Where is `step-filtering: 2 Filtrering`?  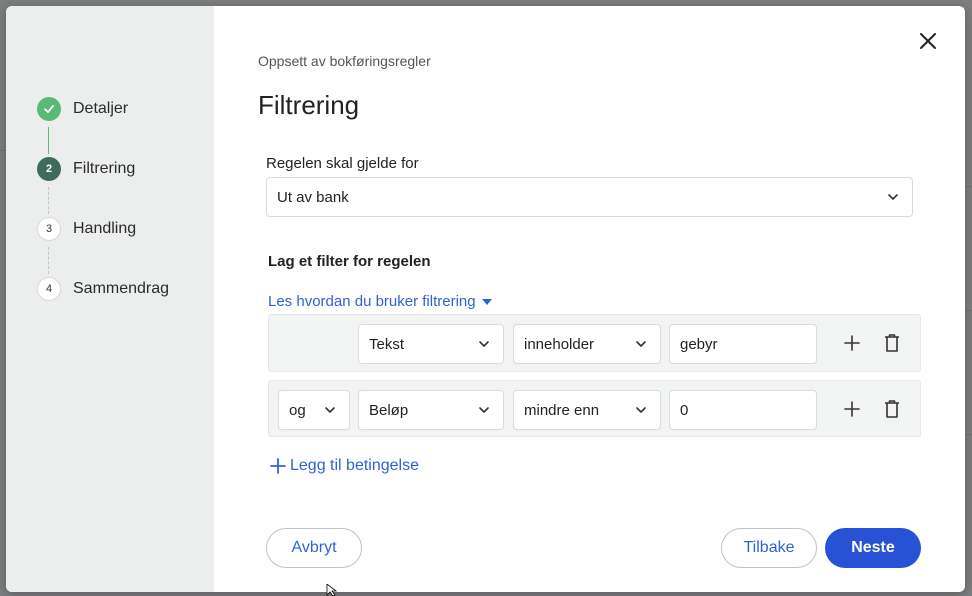 step-filtering: 2 Filtrering is located at coordinates (86, 169).